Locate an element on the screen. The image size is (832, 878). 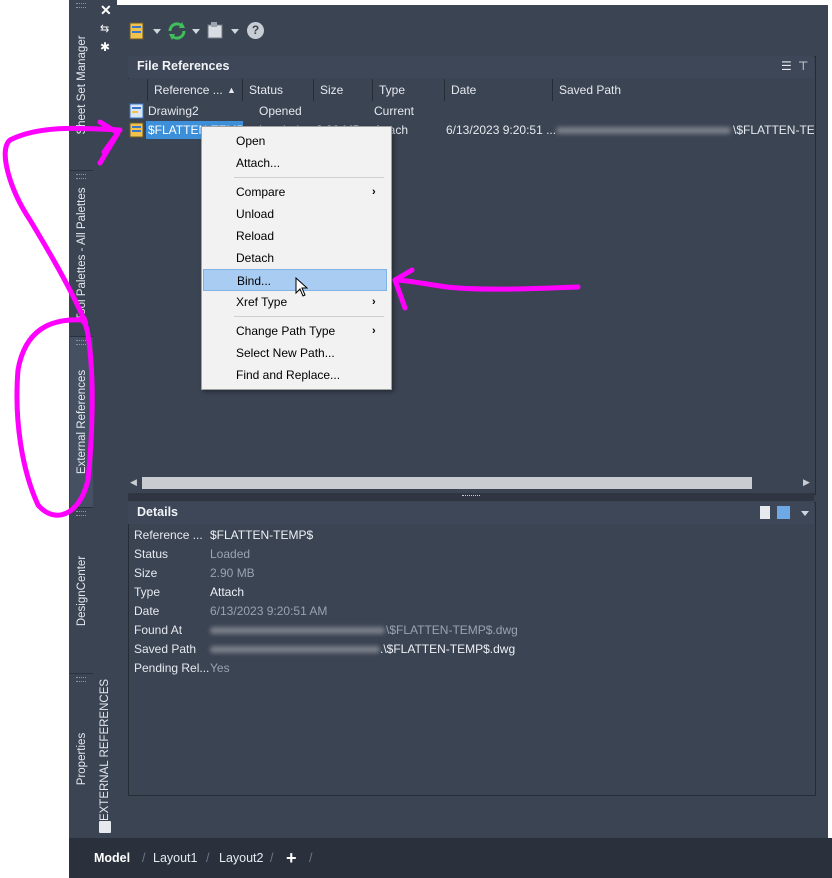
preview-view-icon is located at coordinates (783, 512).